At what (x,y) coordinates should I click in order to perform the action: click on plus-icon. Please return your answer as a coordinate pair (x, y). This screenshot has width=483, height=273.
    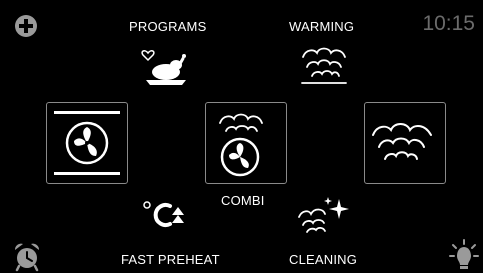
    Looking at the image, I should click on (26, 26).